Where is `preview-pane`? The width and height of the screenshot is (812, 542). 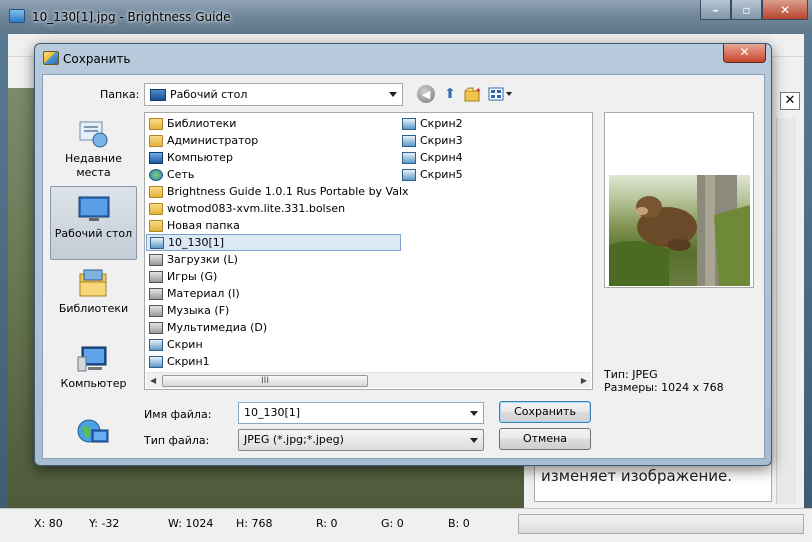
preview-pane is located at coordinates (679, 200).